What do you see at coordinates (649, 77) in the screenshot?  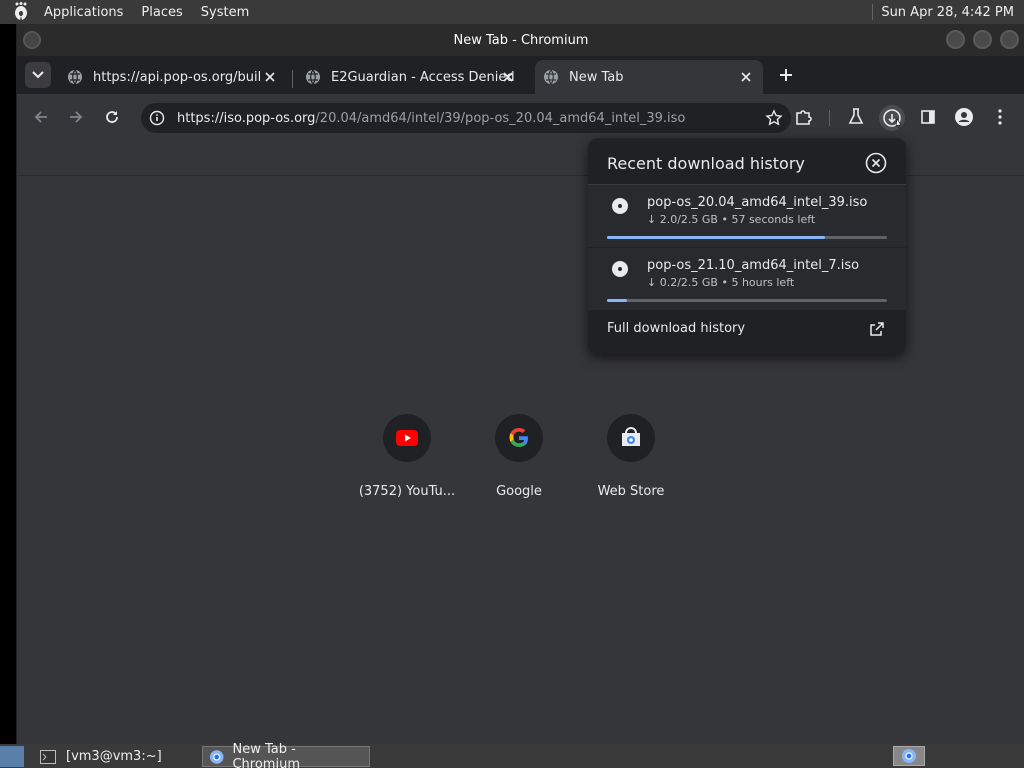 I see `tab-new-tab: New Tab` at bounding box center [649, 77].